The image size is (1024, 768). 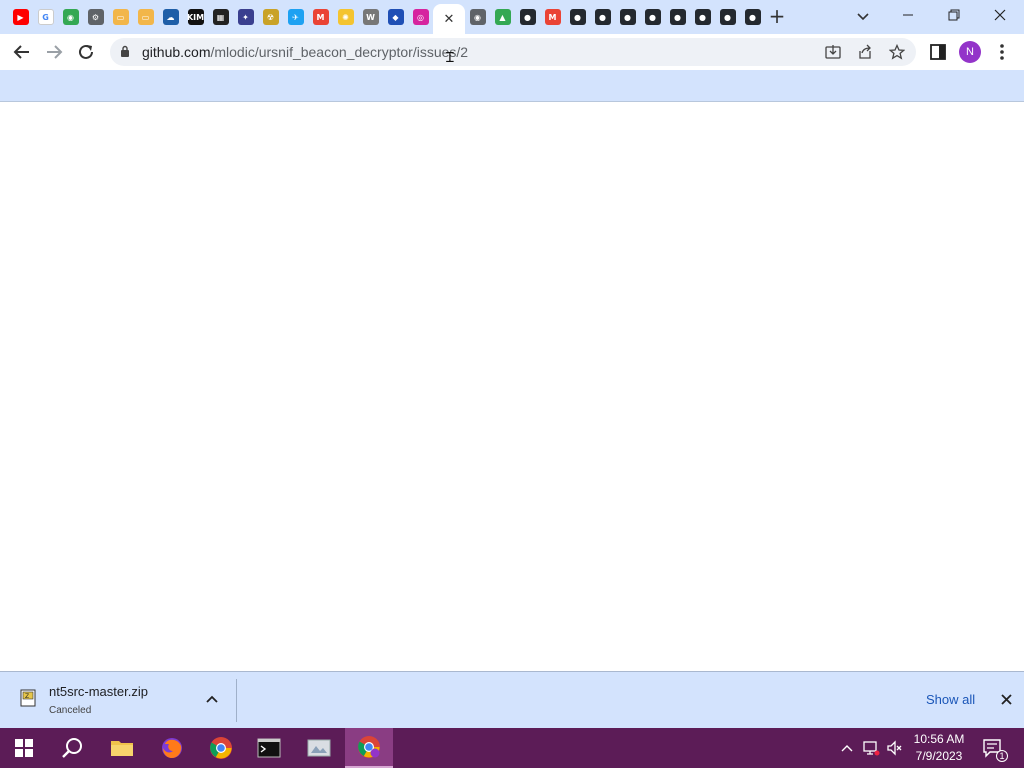 I want to click on github-3-icon: ●, so click(x=602, y=17).